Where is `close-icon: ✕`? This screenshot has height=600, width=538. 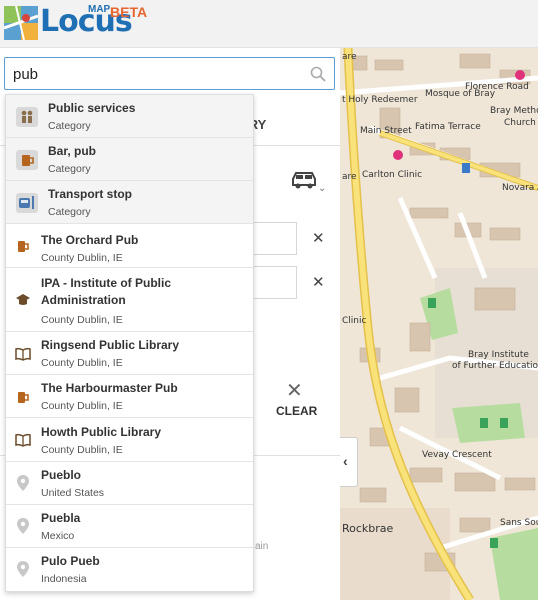
close-icon: ✕ is located at coordinates (294, 390).